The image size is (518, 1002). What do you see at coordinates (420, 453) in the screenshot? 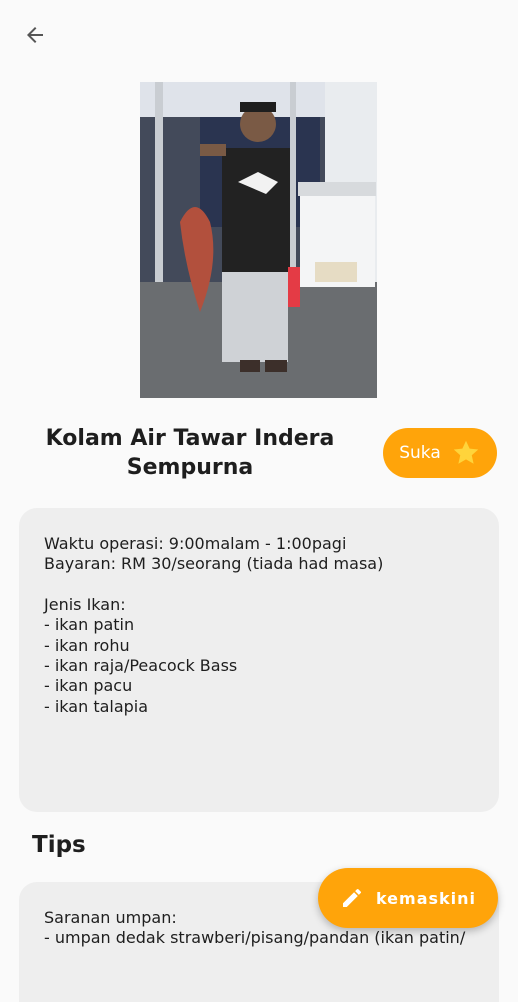
I see `like-label: Suka` at bounding box center [420, 453].